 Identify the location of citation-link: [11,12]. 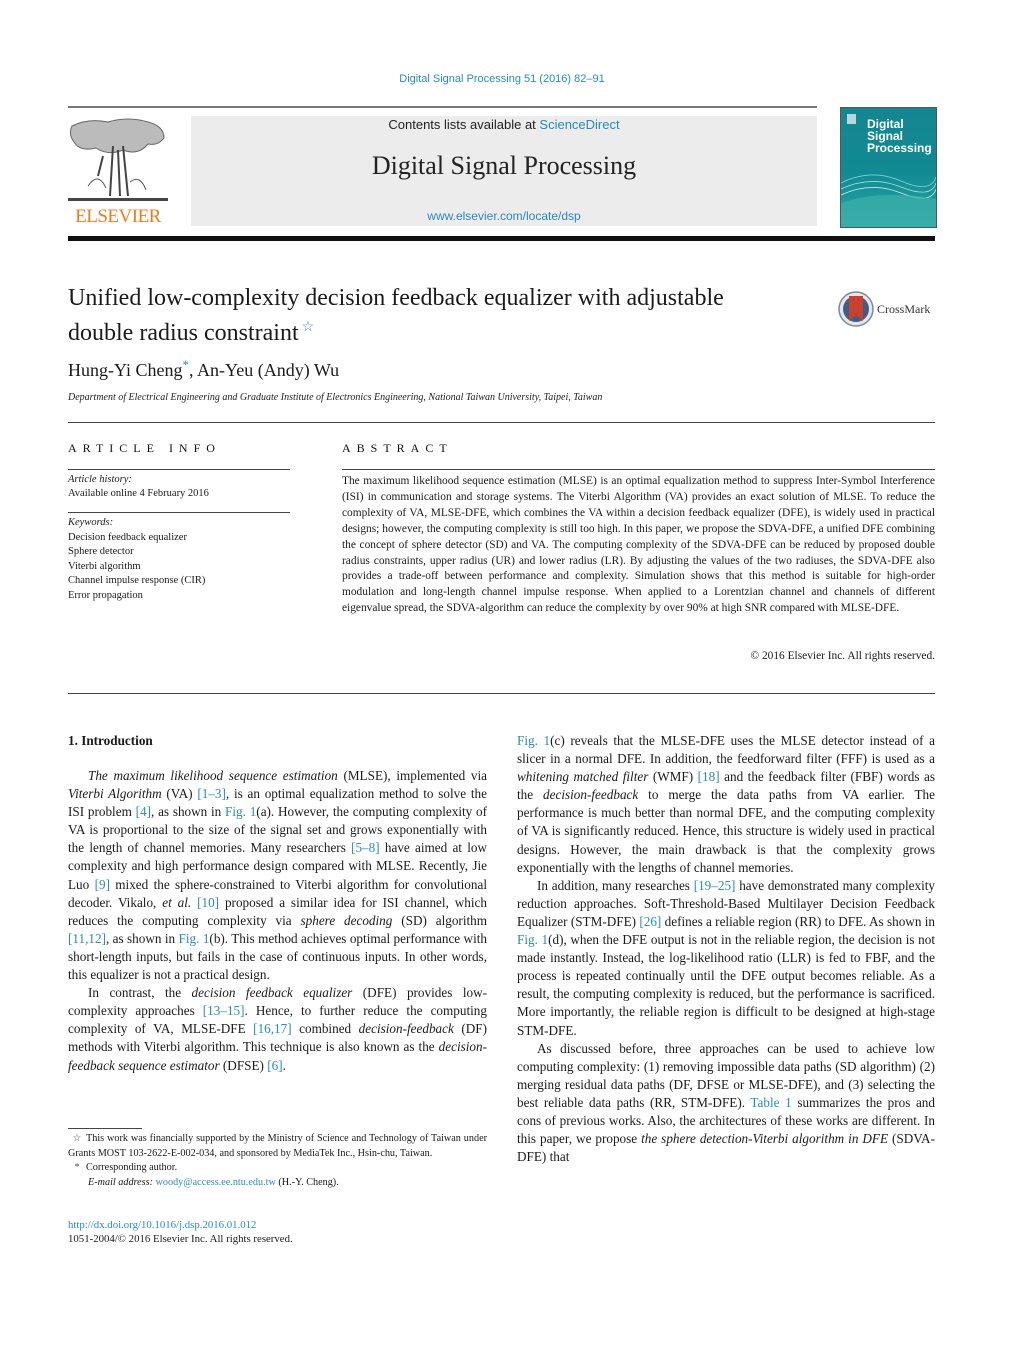
(87, 938).